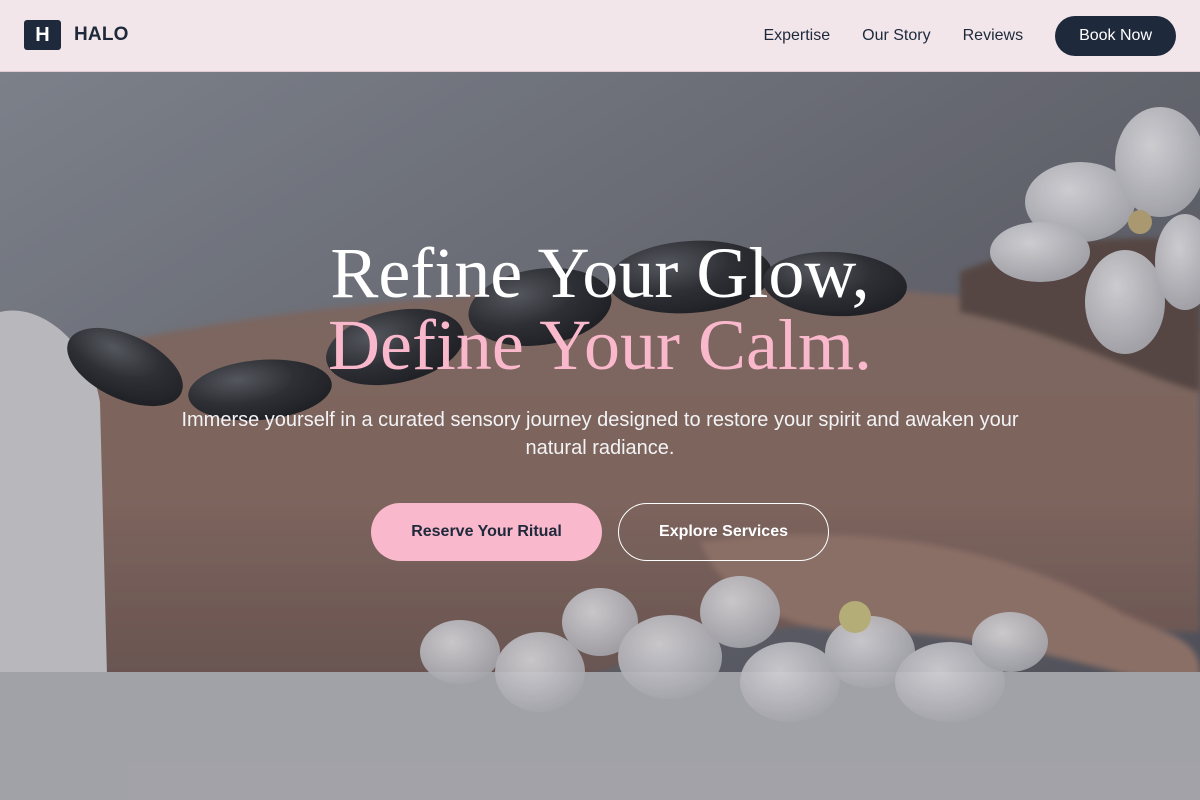 The image size is (1200, 800). I want to click on explore-services-button: Explore Services, so click(723, 532).